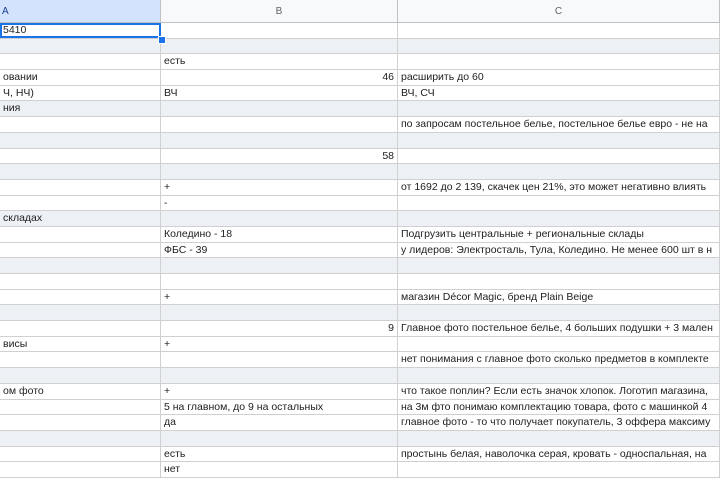  Describe the element at coordinates (279, 11) in the screenshot. I see `column-header-b: B` at that location.